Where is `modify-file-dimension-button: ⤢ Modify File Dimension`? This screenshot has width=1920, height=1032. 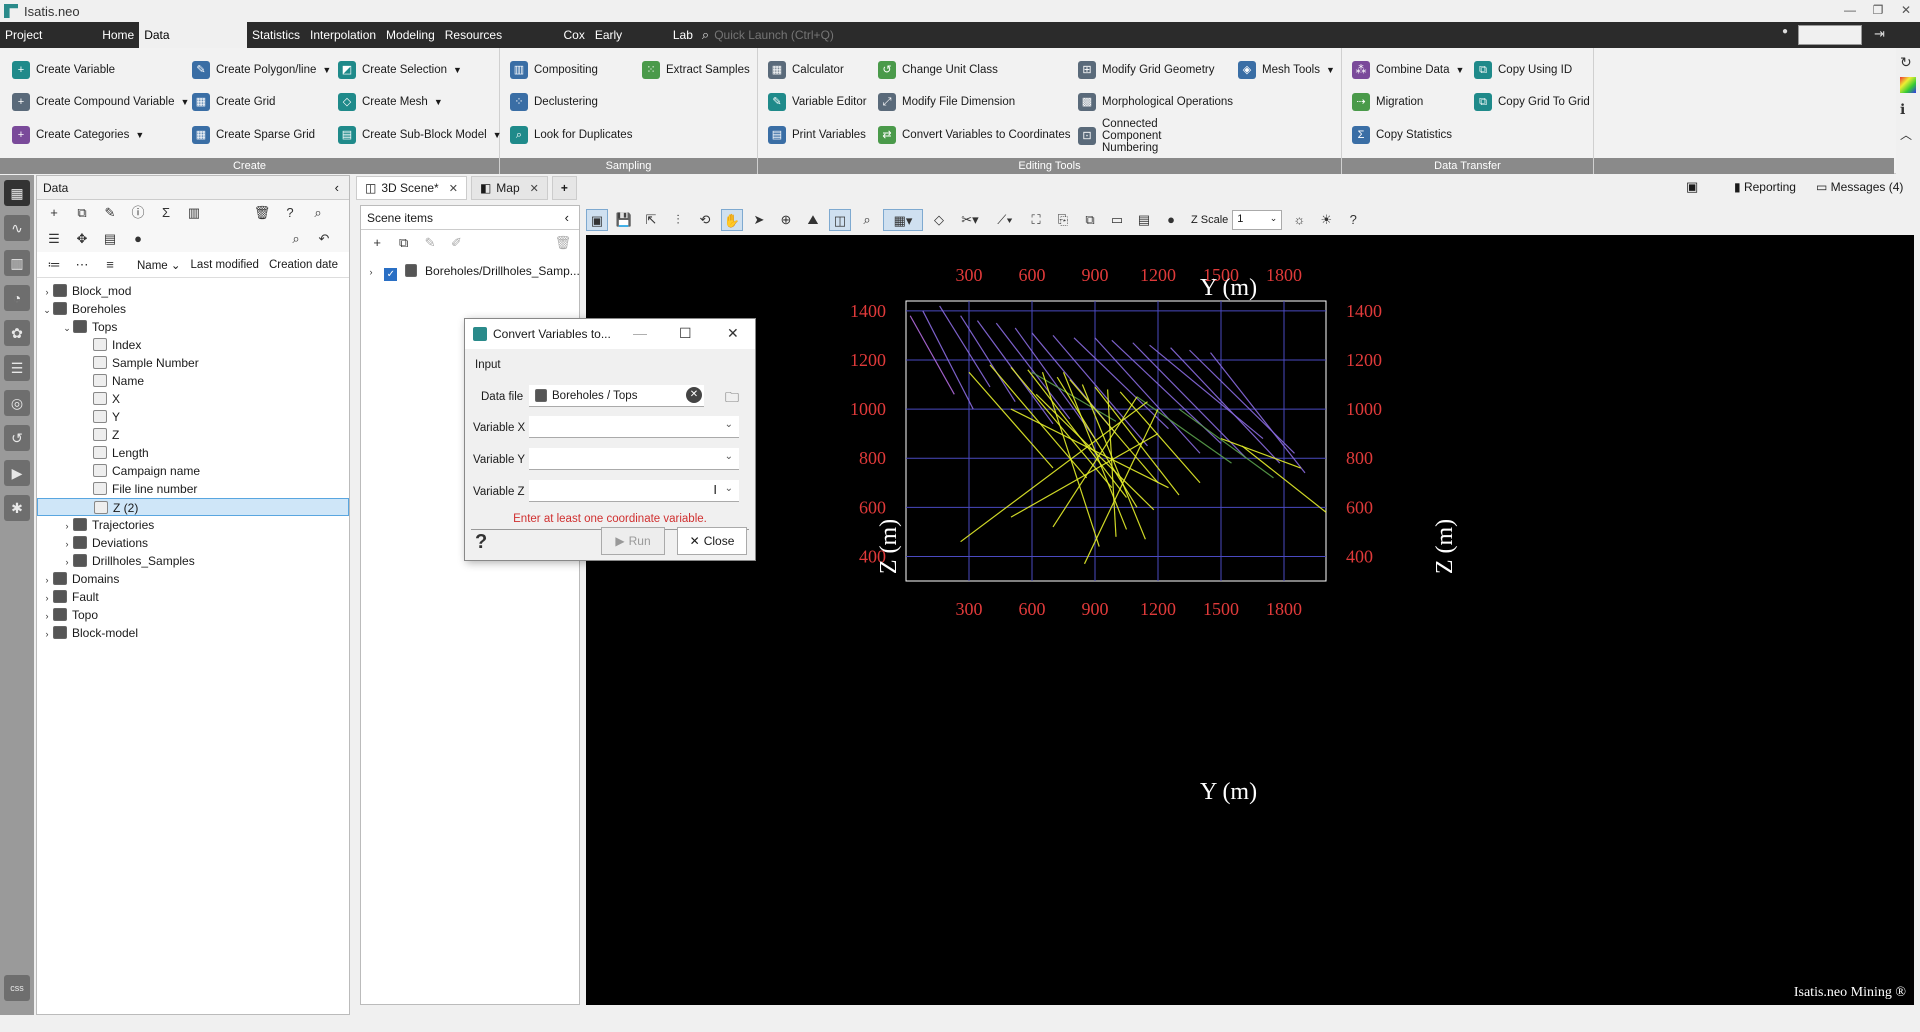 modify-file-dimension-button: ⤢ Modify File Dimension is located at coordinates (946, 102).